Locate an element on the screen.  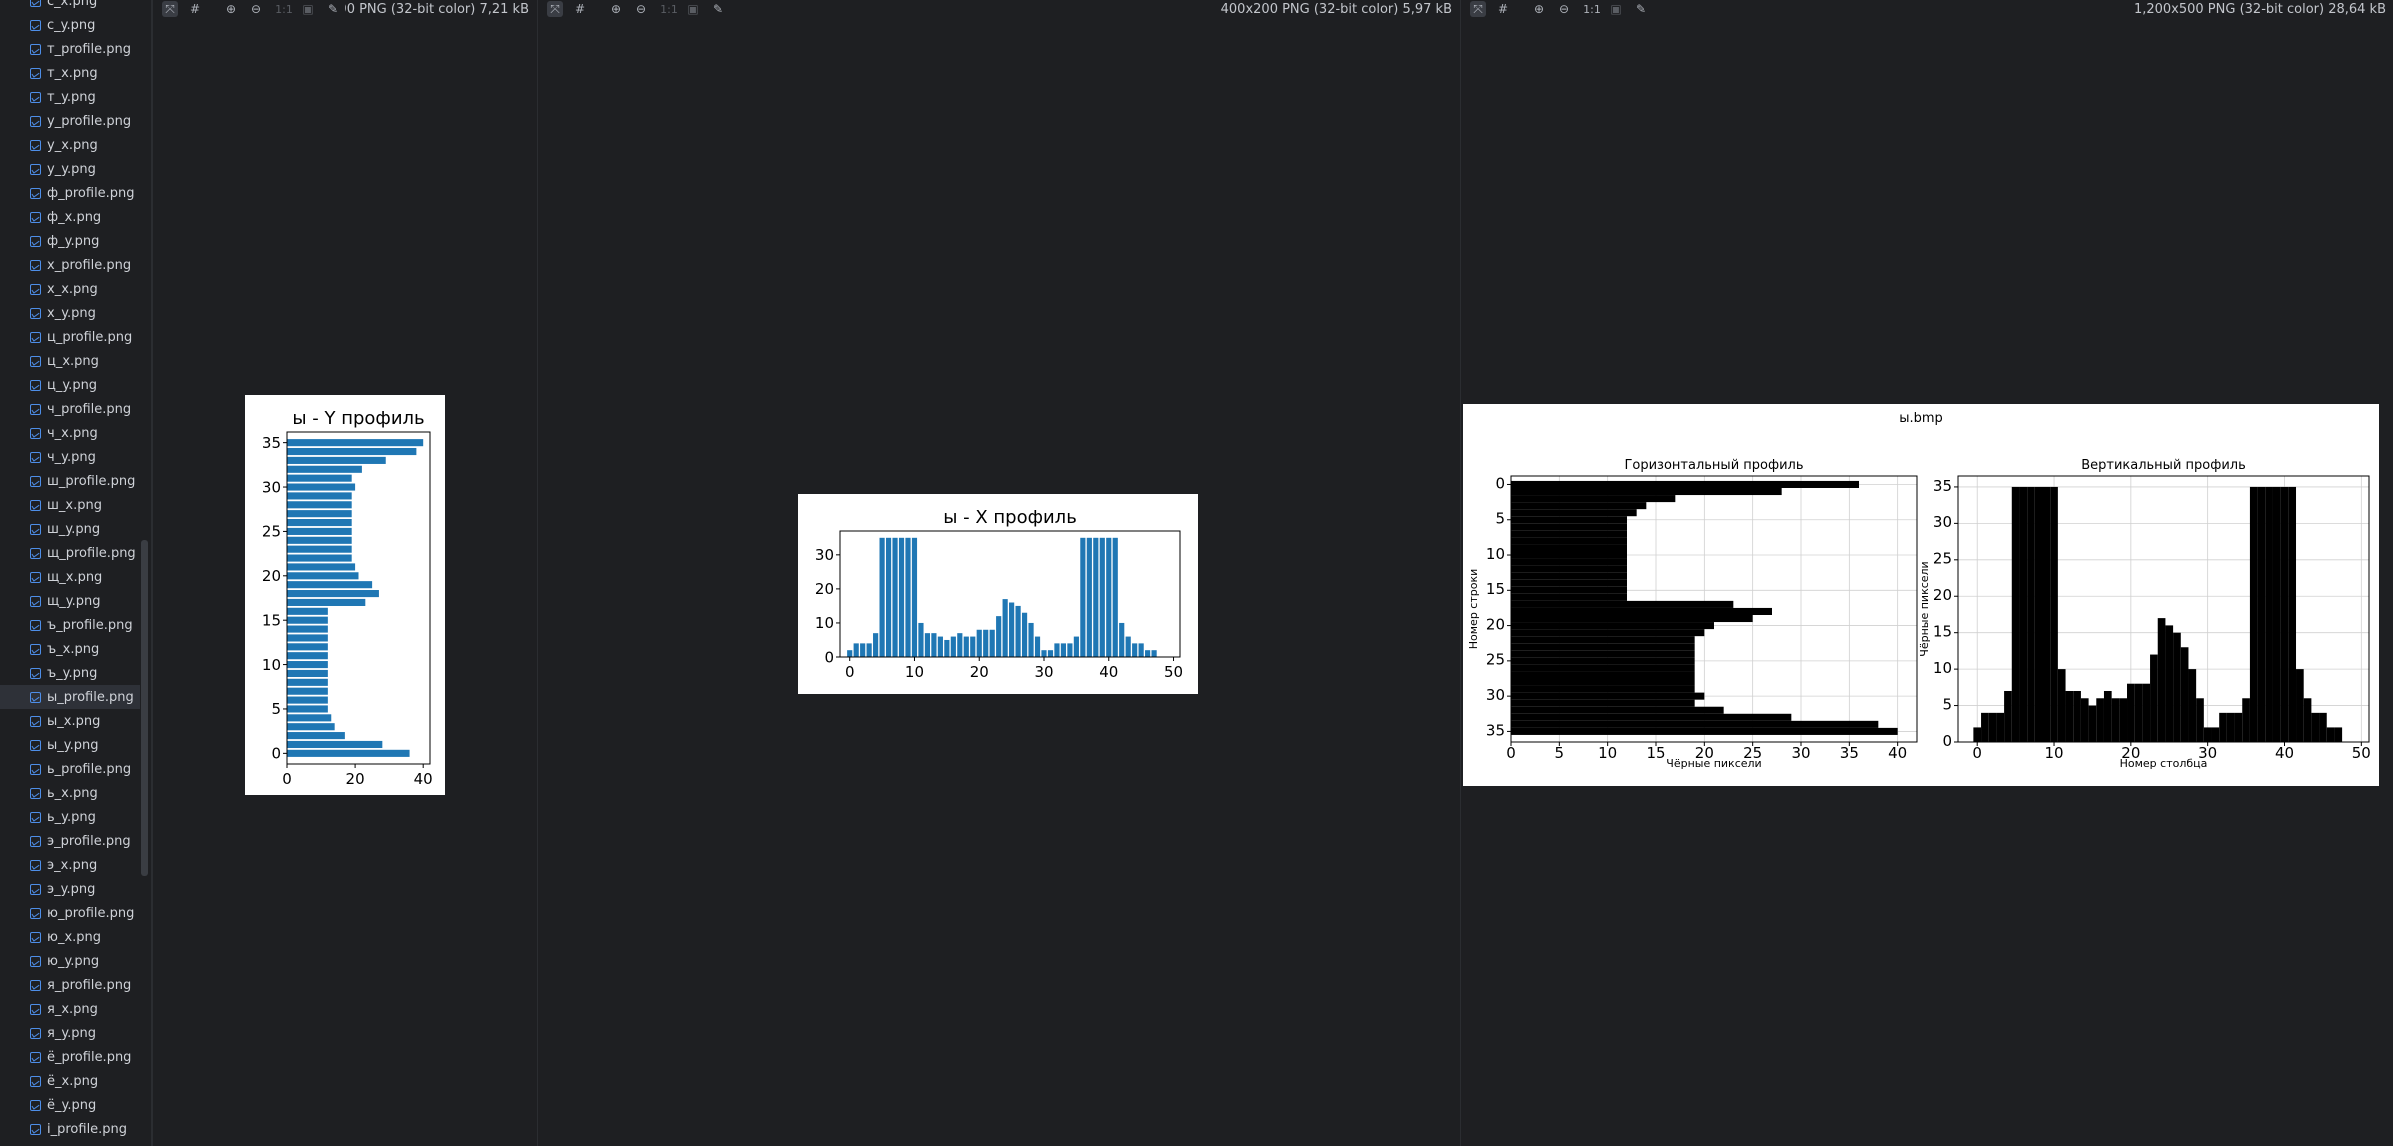
file-item: ц_profile.png is located at coordinates (70, 337).